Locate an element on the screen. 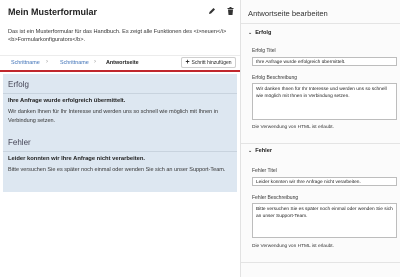  trash-icon is located at coordinates (230, 11).